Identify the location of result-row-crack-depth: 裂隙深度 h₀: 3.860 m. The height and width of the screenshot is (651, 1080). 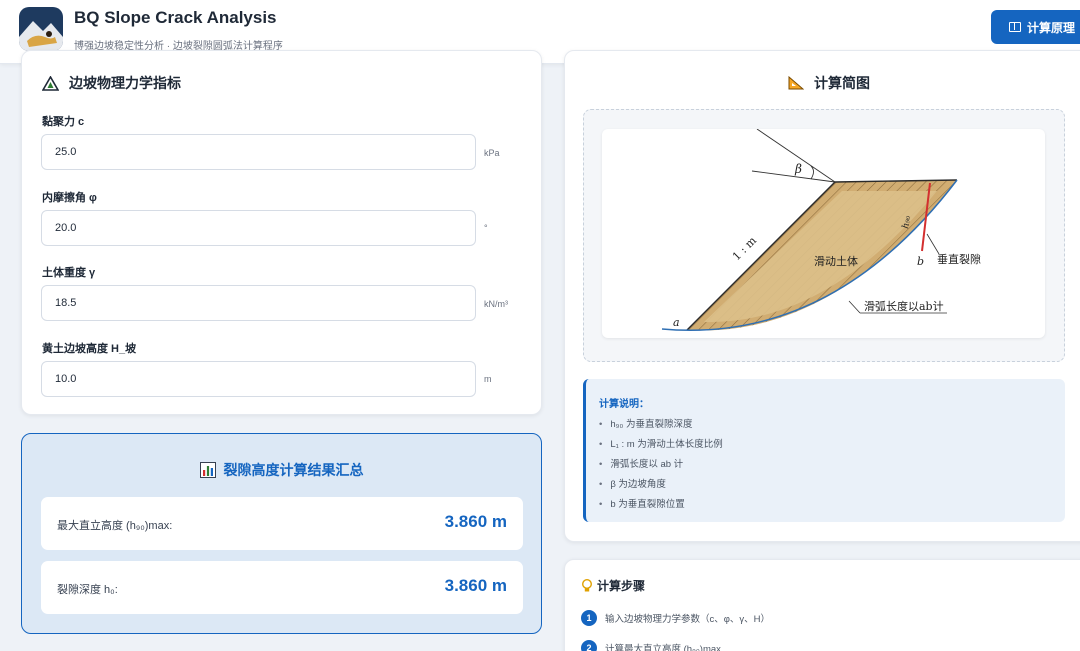
(282, 587).